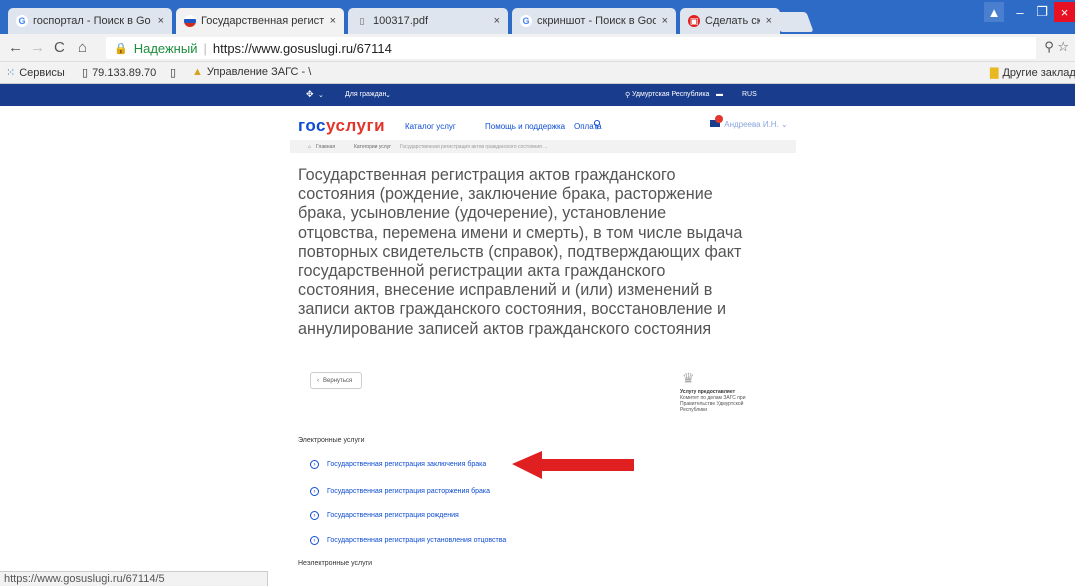 The width and height of the screenshot is (1075, 586). Describe the element at coordinates (694, 21) in the screenshot. I see `screenshot-app-icon: ▣` at that location.